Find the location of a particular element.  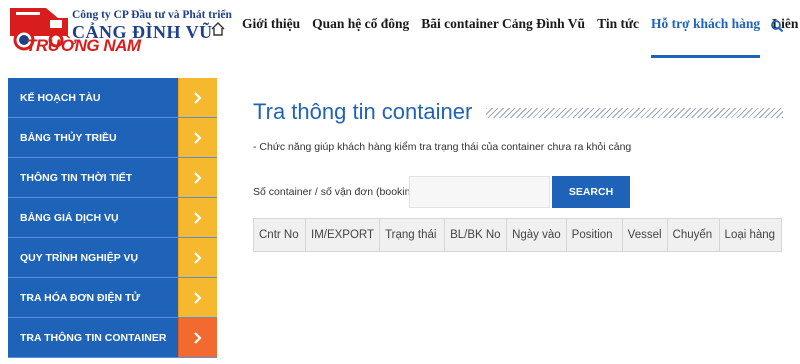

container-search-input is located at coordinates (479, 192).